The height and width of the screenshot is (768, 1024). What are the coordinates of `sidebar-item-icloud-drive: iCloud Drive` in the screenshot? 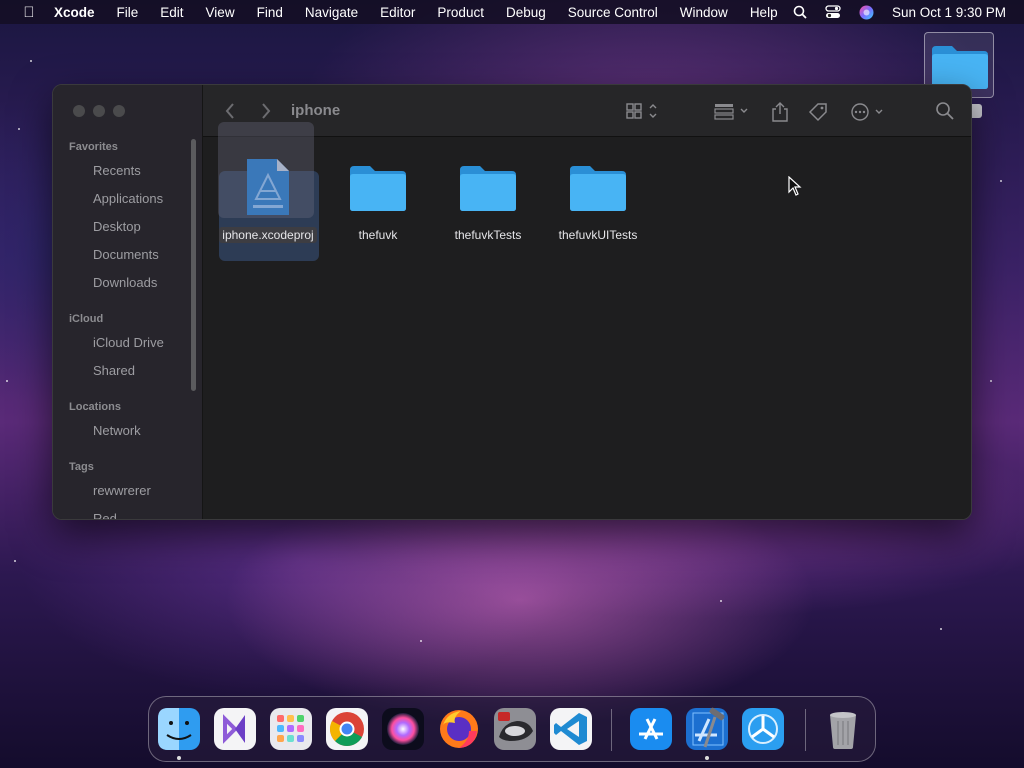 It's located at (128, 342).